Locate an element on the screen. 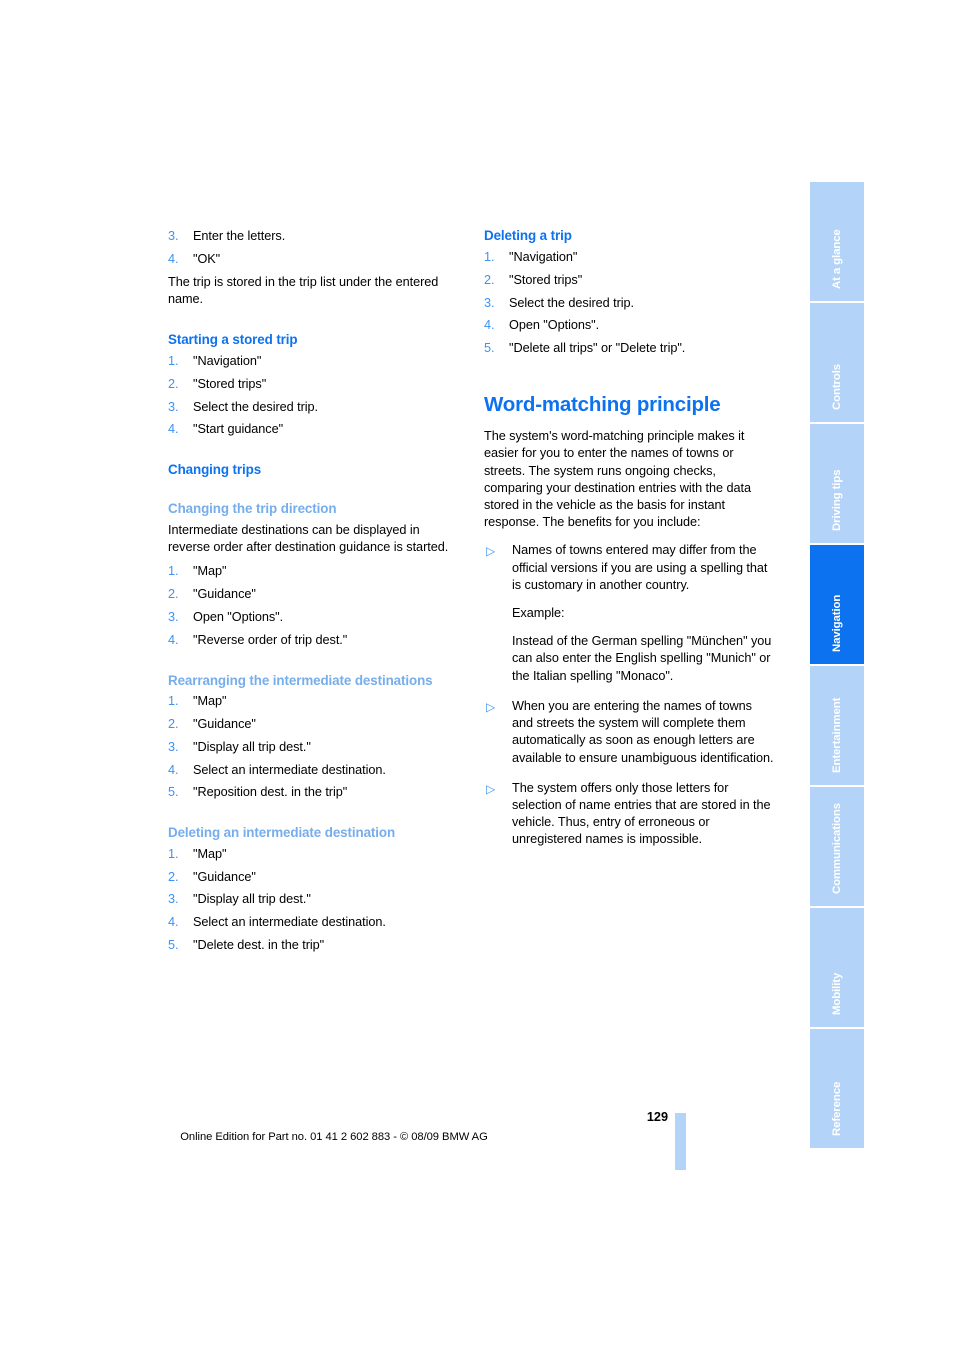  tab-label: Navigation is located at coordinates (837, 623).